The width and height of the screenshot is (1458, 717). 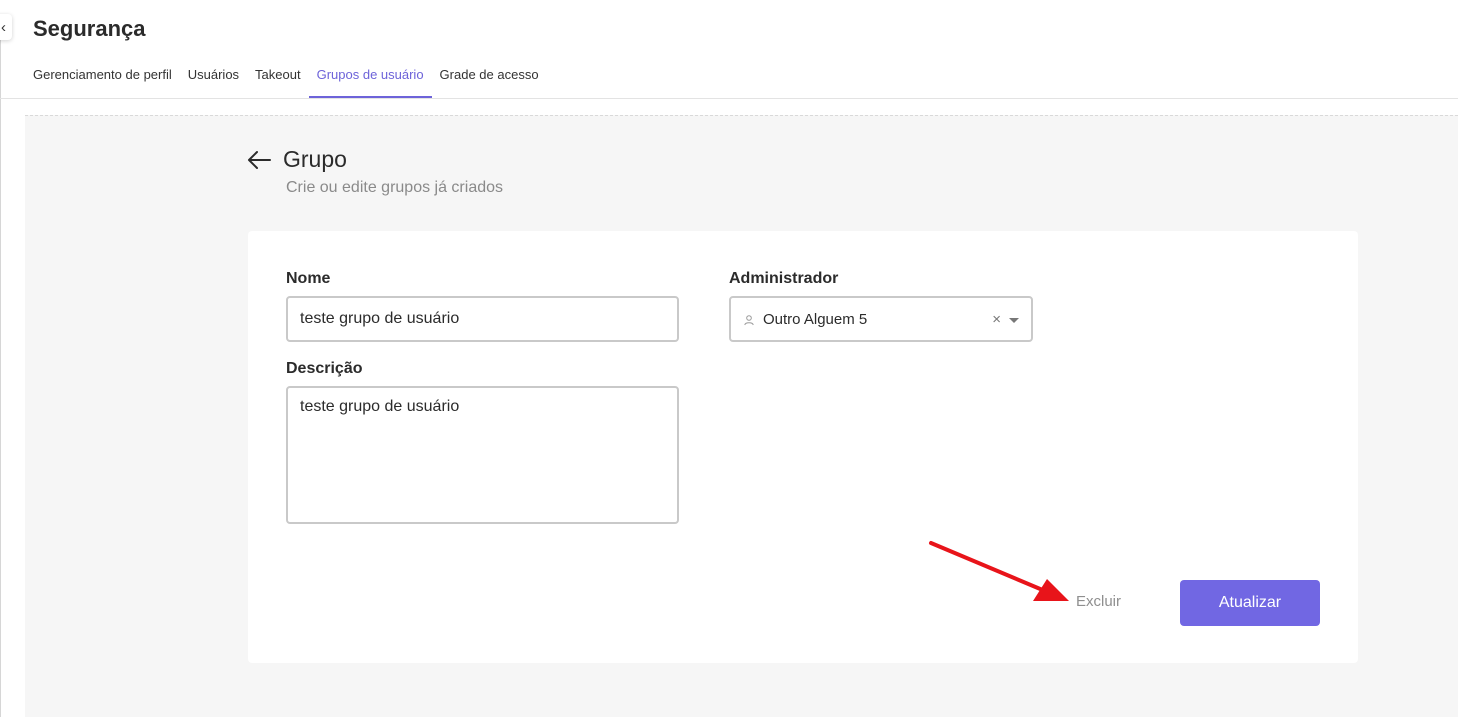 I want to click on user-icon, so click(x=749, y=320).